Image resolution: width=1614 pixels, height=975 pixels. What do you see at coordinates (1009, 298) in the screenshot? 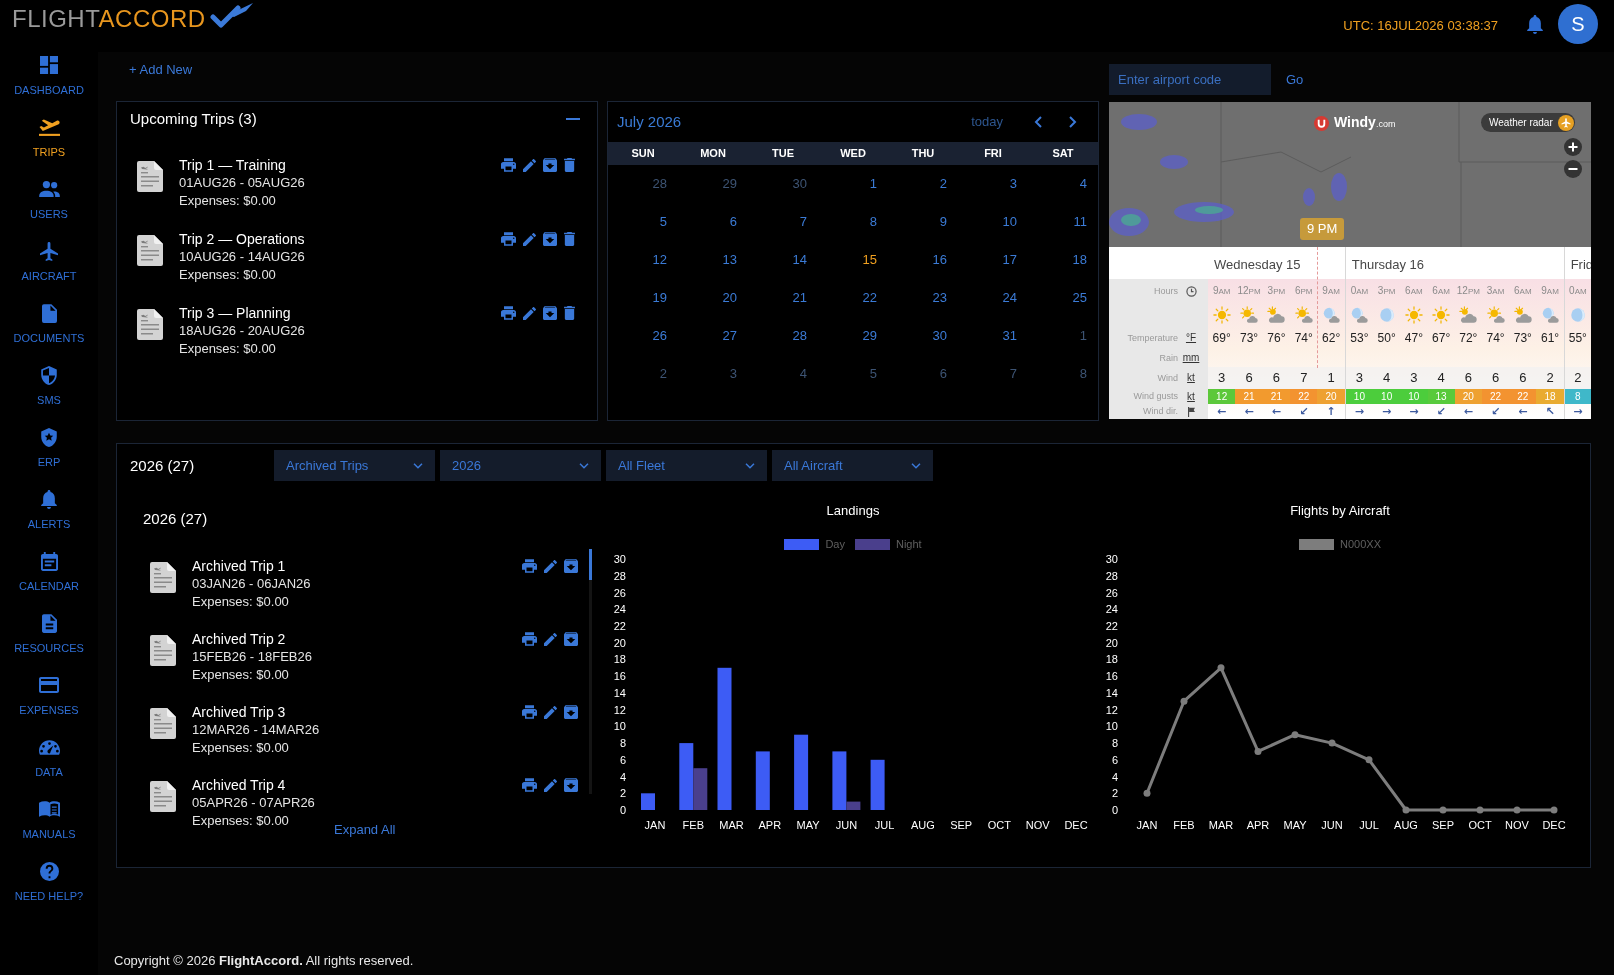
I see `calendar-day: 24` at bounding box center [1009, 298].